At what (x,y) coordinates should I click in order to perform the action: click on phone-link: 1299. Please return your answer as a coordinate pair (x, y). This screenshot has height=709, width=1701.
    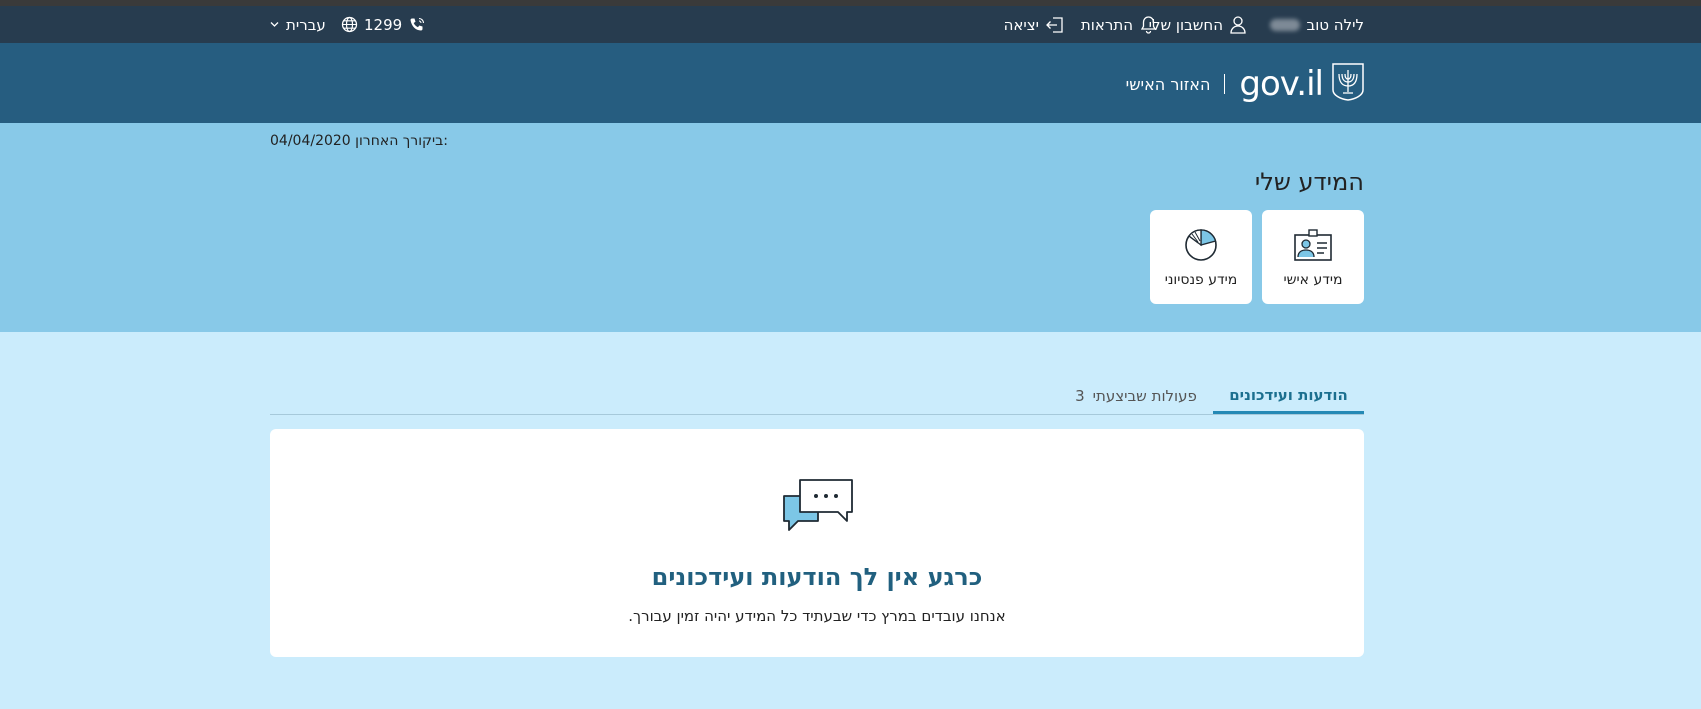
    Looking at the image, I should click on (394, 24).